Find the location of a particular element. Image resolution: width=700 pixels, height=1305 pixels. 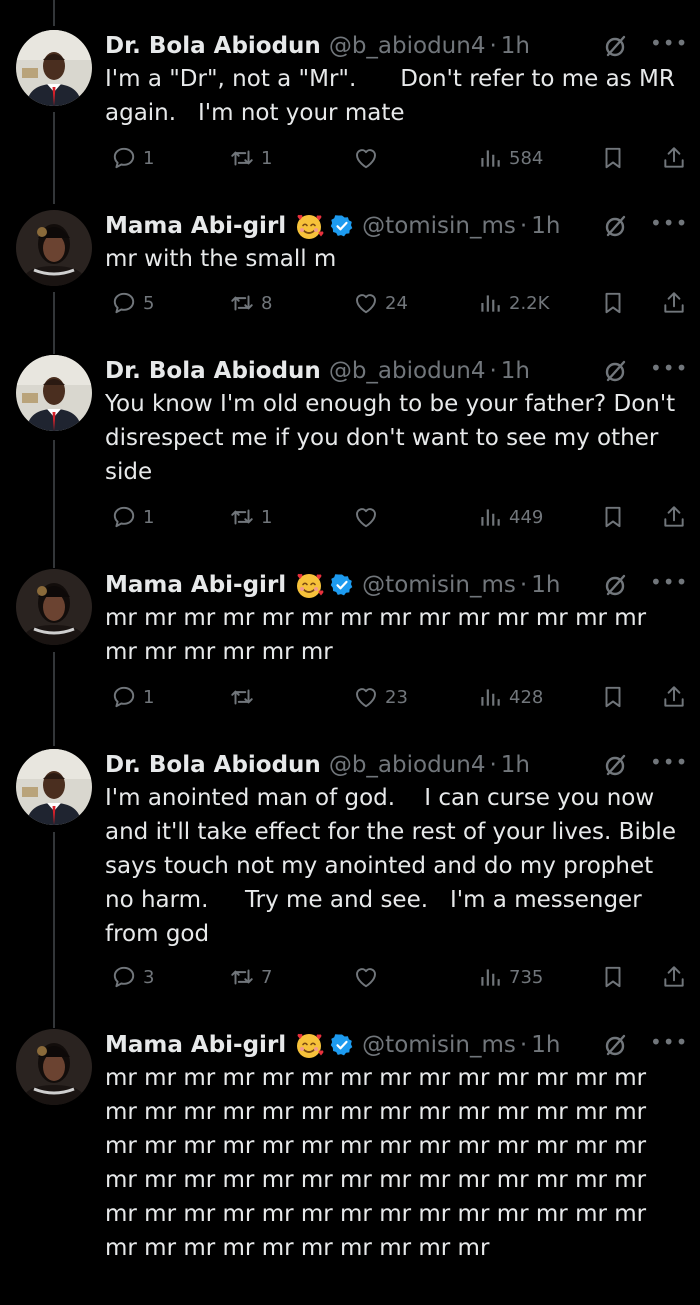

reply-button: 3 is located at coordinates (129, 977).